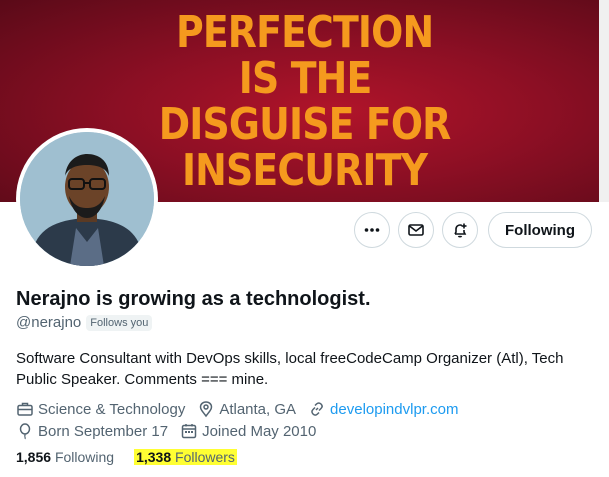  Describe the element at coordinates (189, 431) in the screenshot. I see `calendar-icon` at that location.